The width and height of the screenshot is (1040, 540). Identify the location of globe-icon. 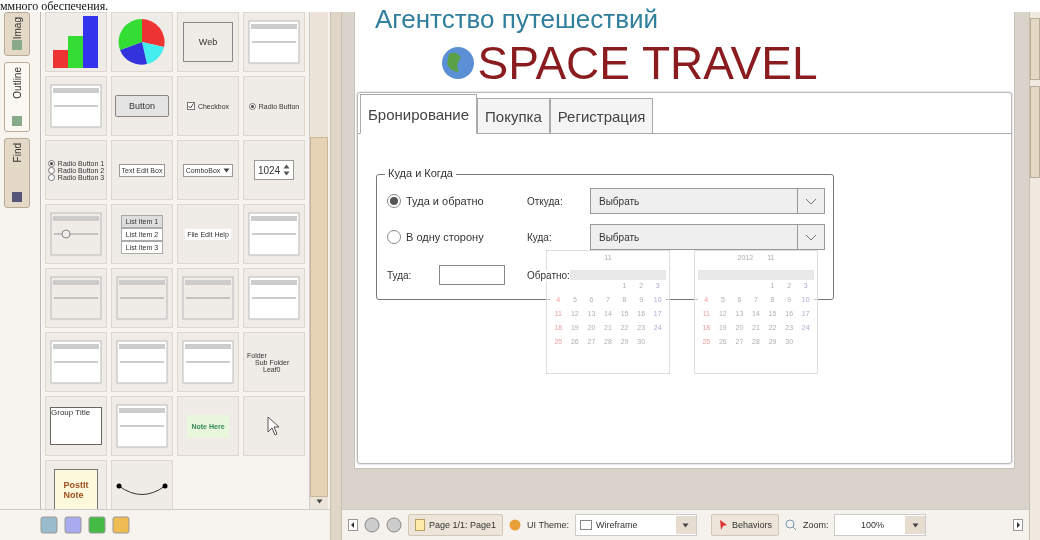
(458, 63).